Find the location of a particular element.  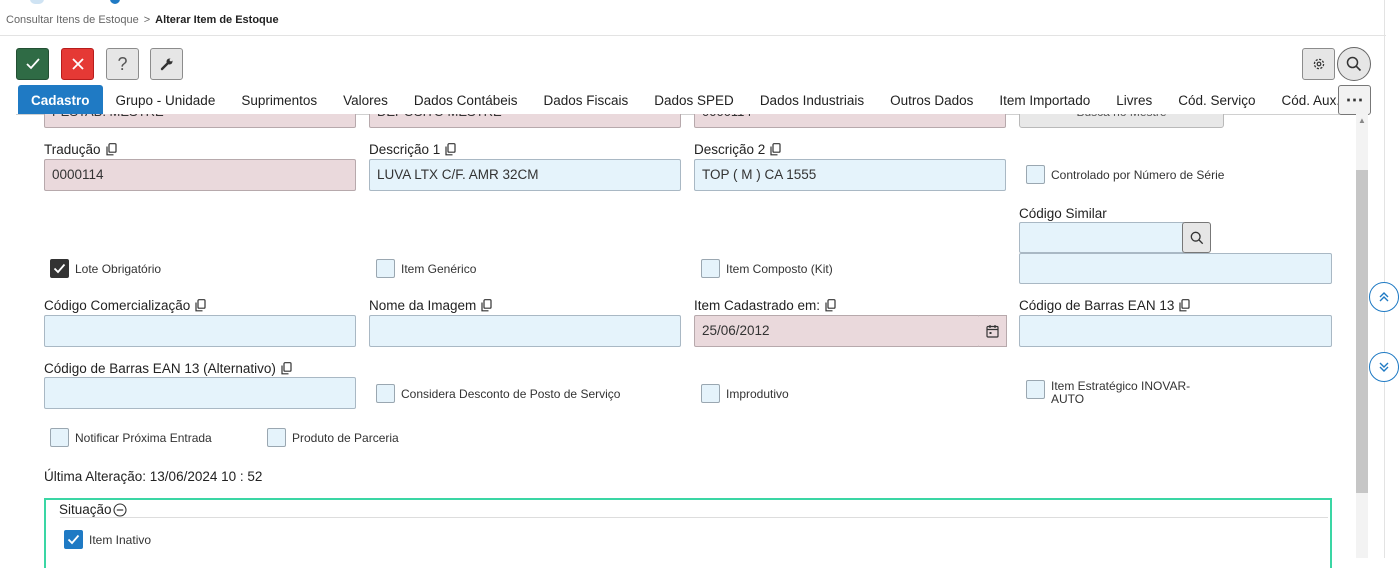

calendar-button is located at coordinates (993, 331).